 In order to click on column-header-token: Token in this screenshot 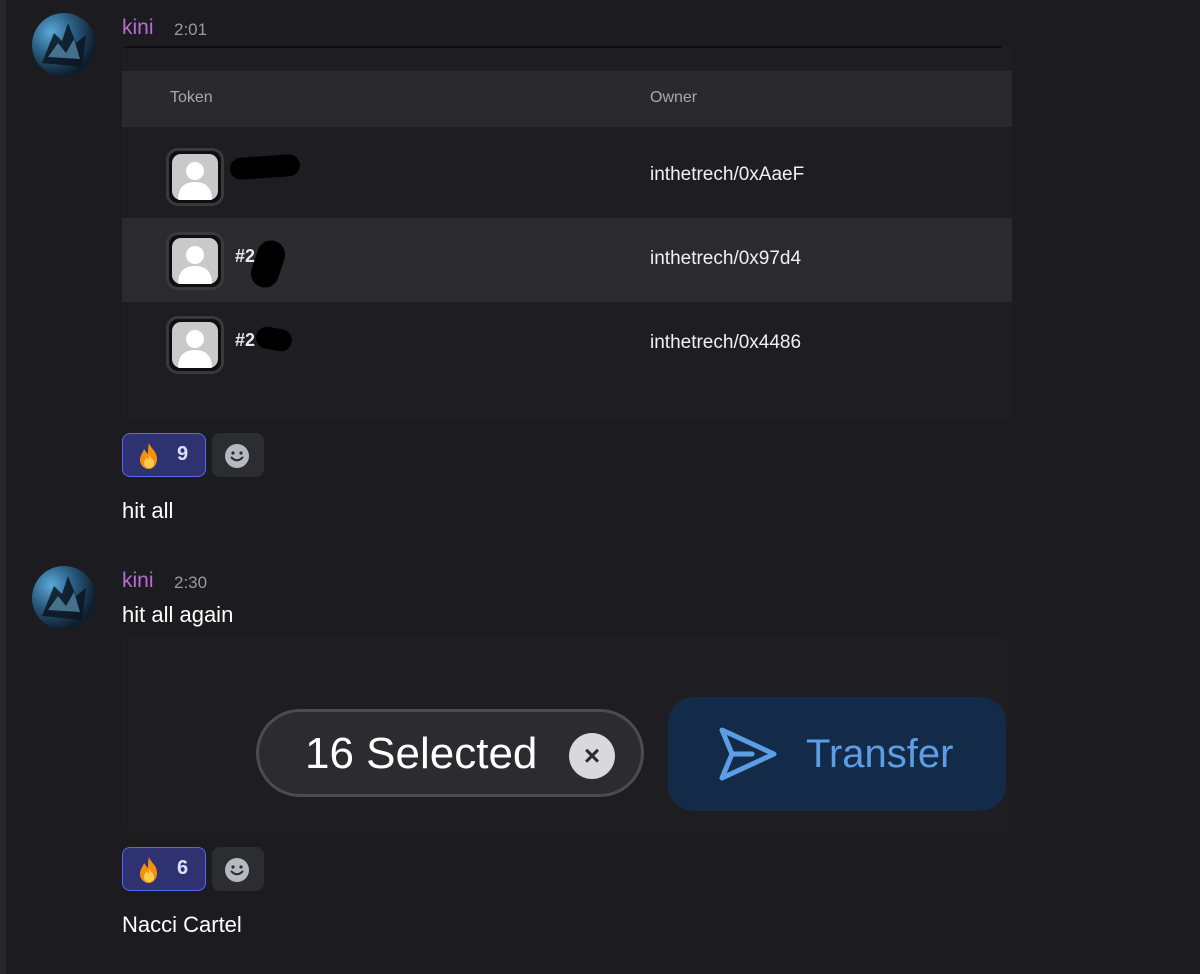, I will do `click(191, 97)`.